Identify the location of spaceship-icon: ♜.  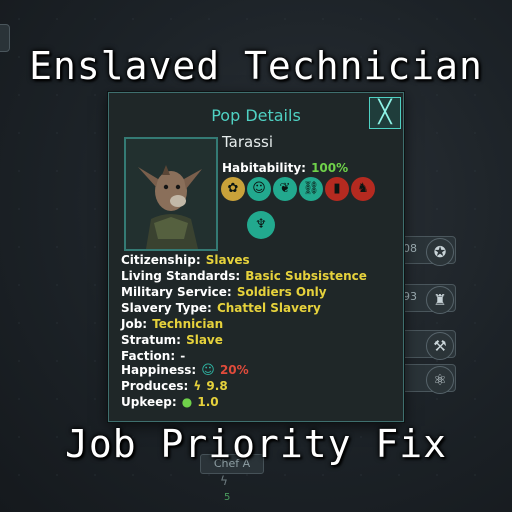
(440, 300).